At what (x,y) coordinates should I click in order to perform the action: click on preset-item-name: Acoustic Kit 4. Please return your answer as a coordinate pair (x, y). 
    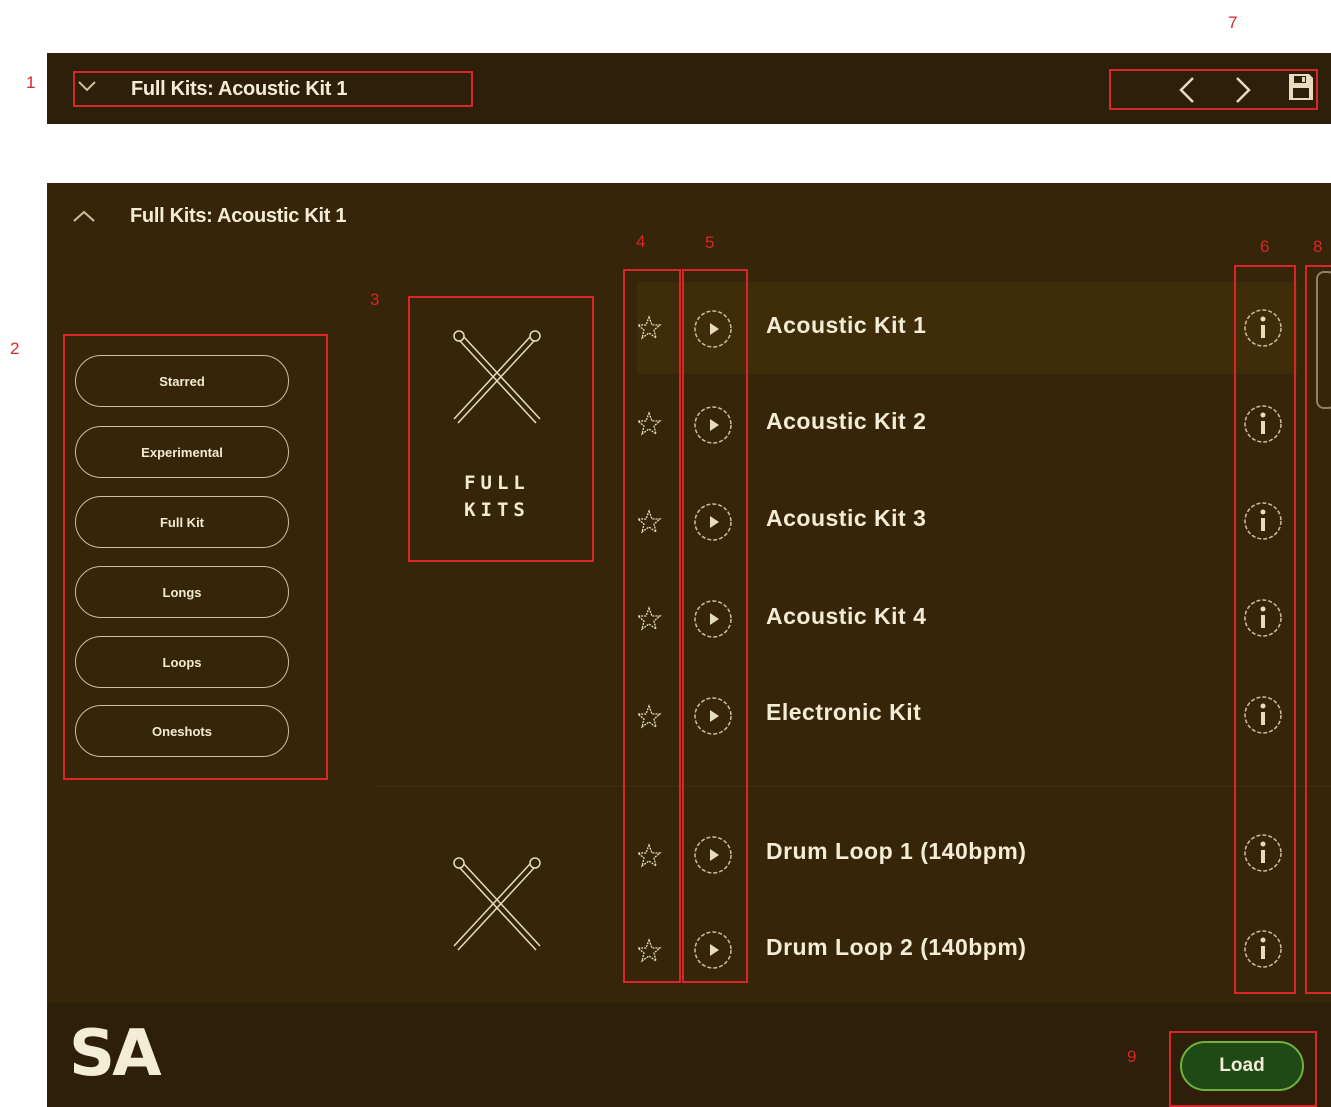
    Looking at the image, I should click on (846, 616).